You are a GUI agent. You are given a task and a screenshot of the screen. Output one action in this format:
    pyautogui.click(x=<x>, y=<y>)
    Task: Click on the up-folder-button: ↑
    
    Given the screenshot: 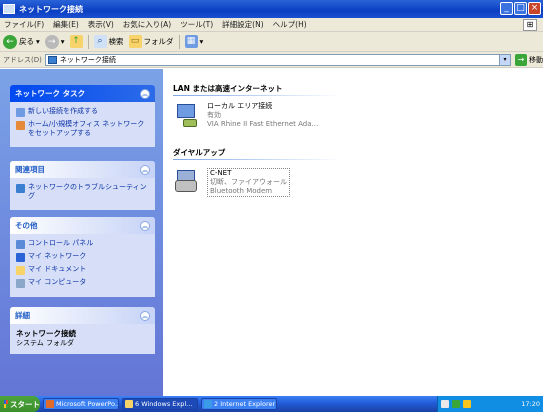 What is the action you would take?
    pyautogui.click(x=76, y=41)
    